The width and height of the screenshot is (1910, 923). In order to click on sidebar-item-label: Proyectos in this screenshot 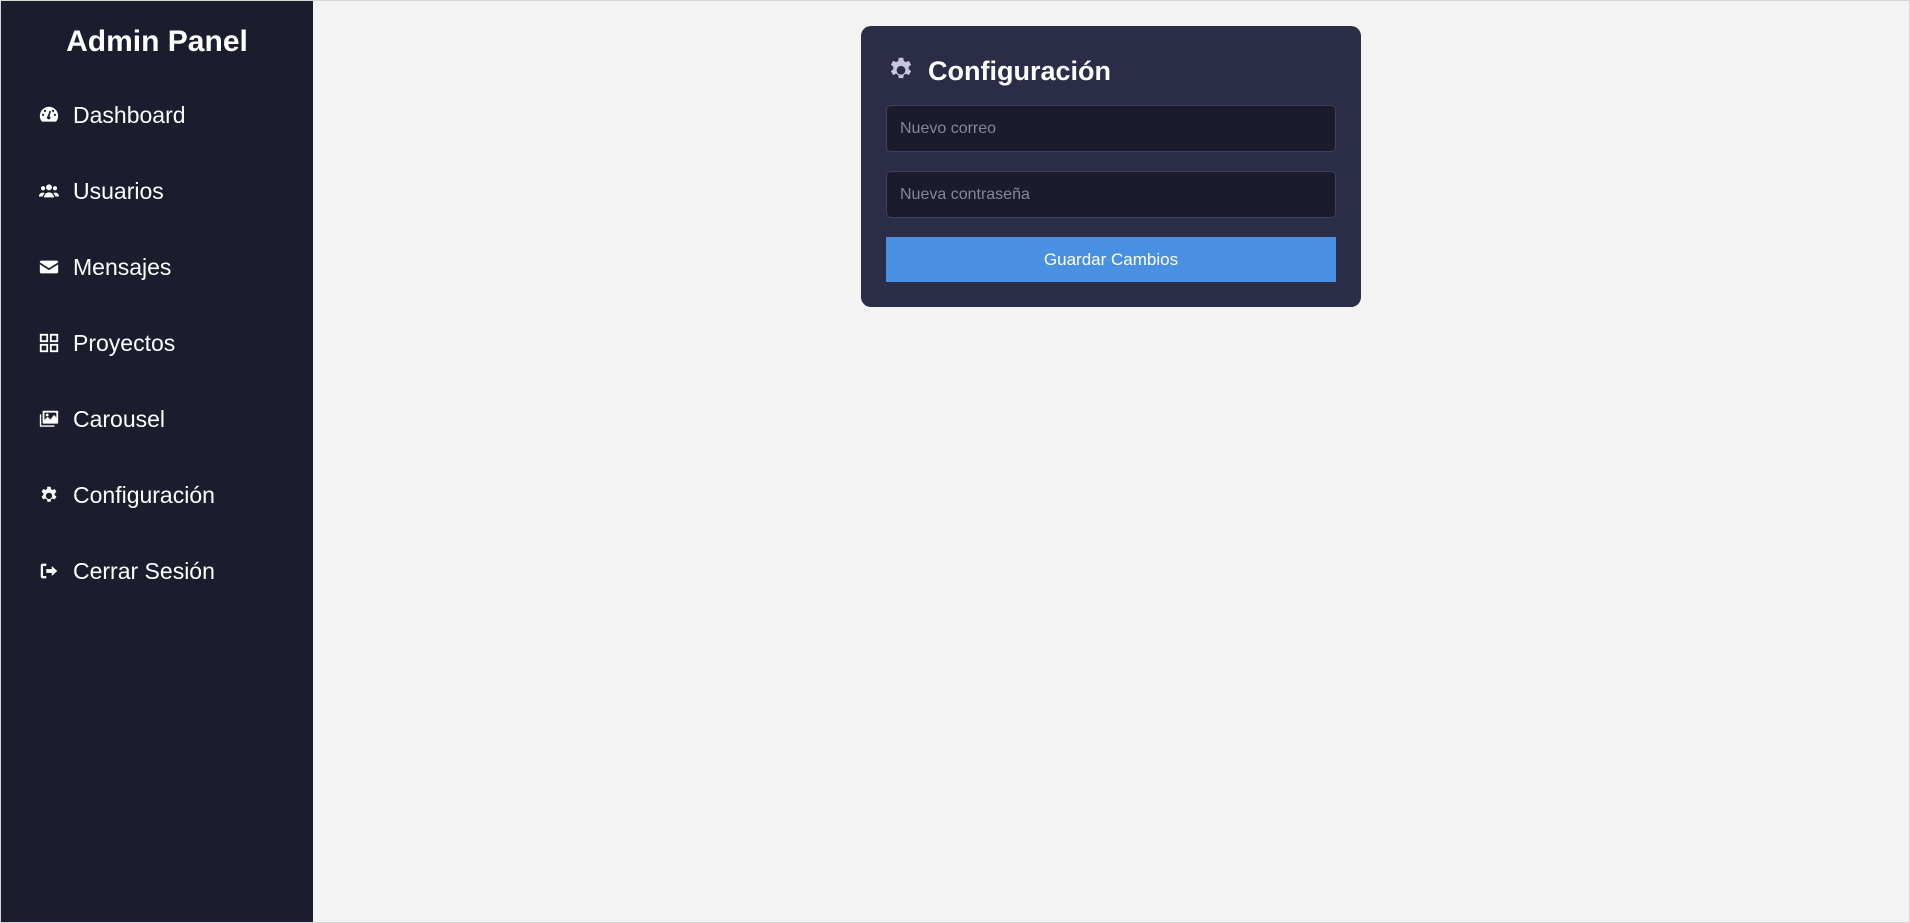, I will do `click(124, 342)`.